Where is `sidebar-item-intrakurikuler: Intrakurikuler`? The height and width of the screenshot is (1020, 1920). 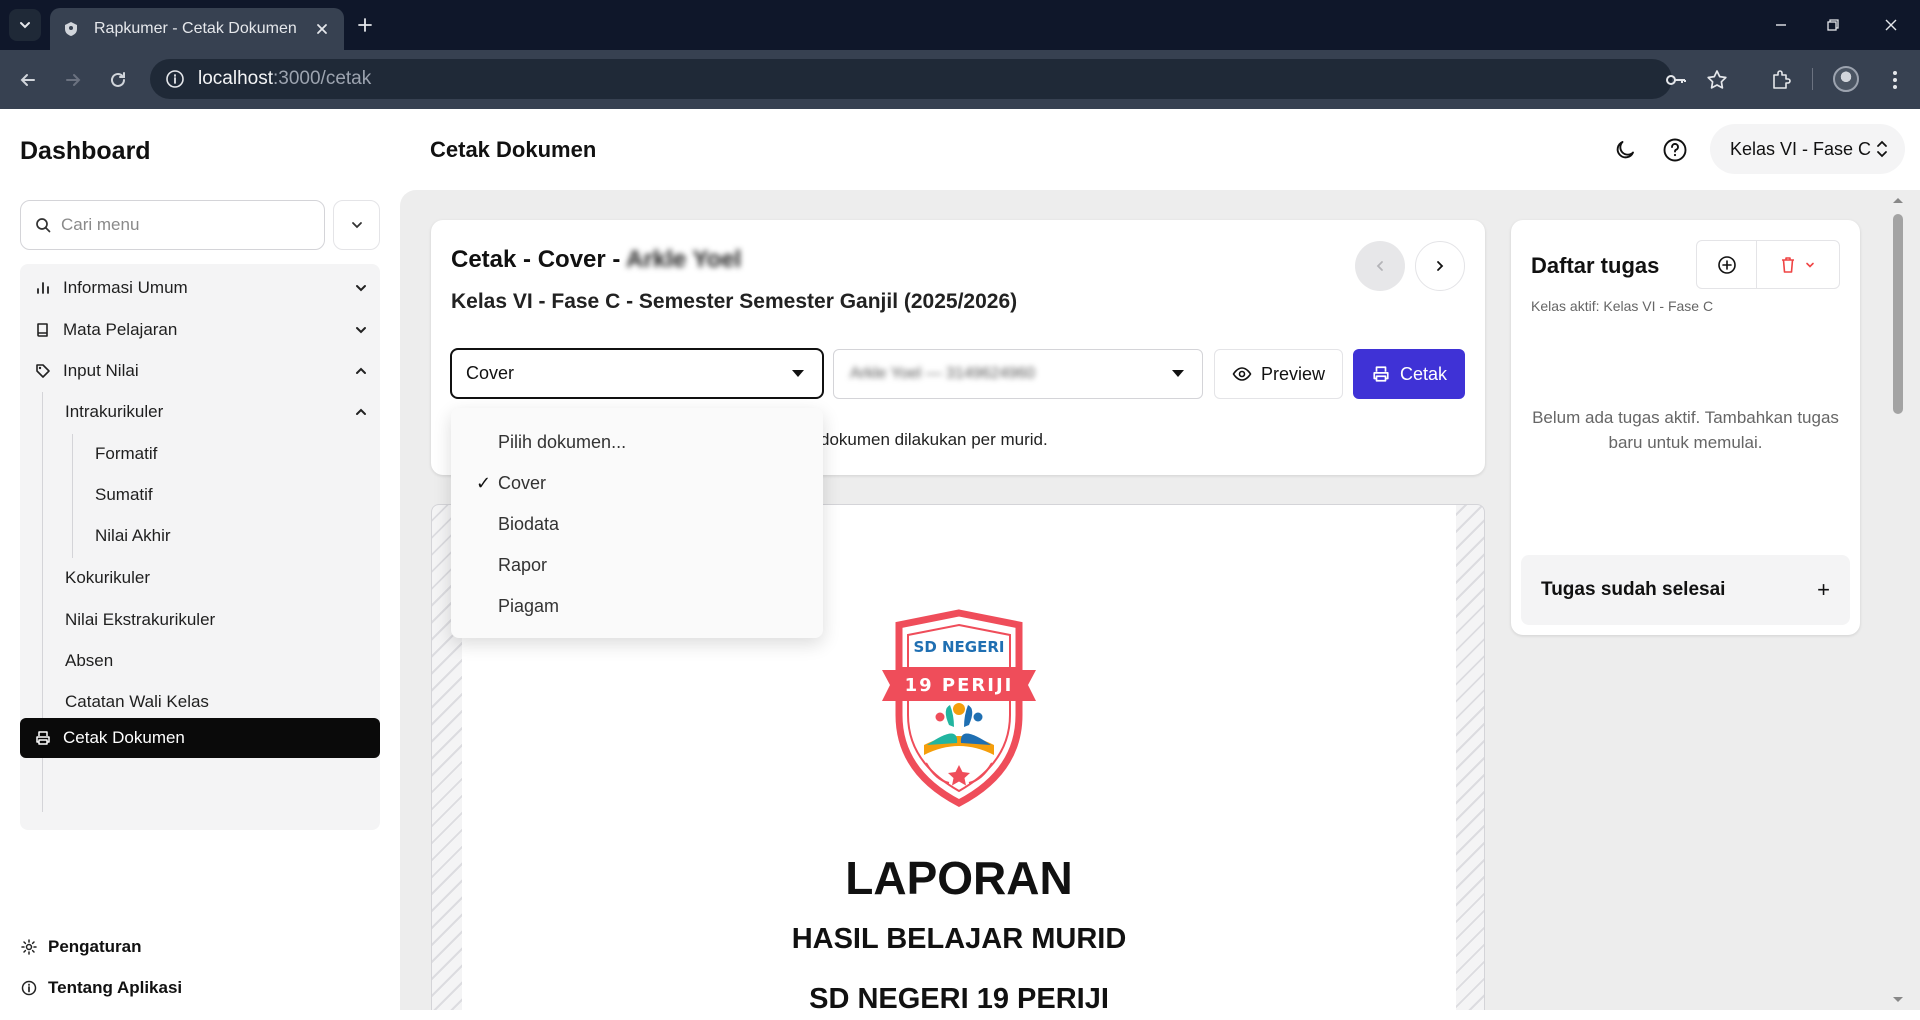
sidebar-item-intrakurikuler: Intrakurikuler is located at coordinates (200, 412).